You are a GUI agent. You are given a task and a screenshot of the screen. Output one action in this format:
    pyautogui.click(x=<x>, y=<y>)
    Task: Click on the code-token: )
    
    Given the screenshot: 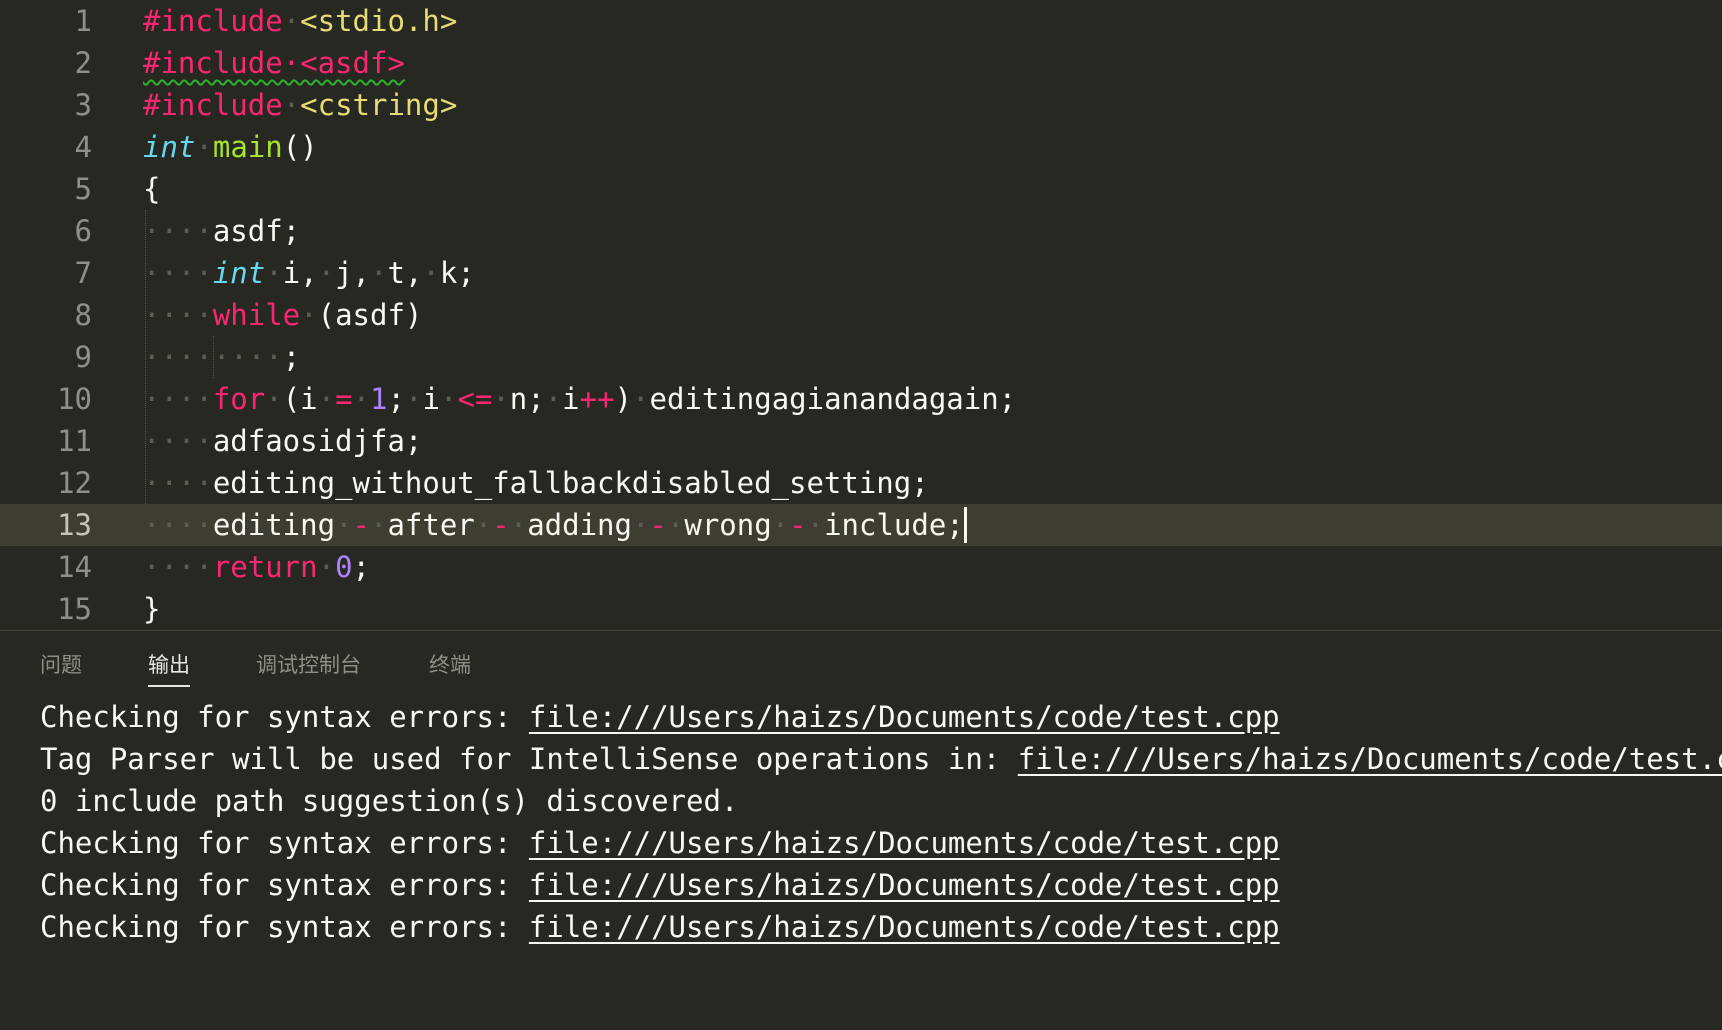 What is the action you would take?
    pyautogui.click(x=623, y=399)
    